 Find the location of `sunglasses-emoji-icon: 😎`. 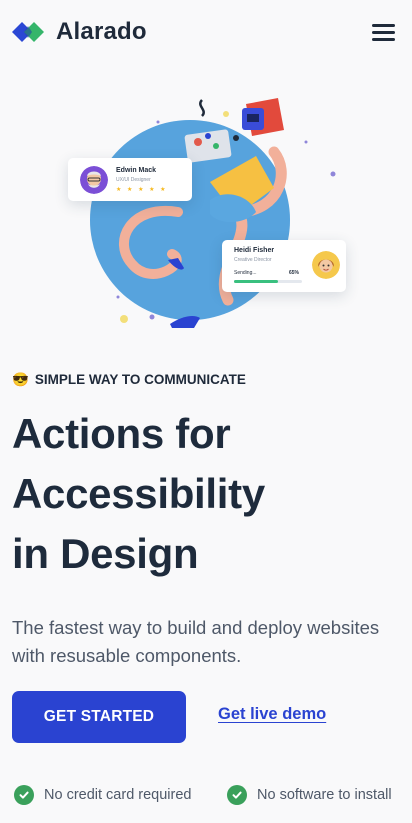

sunglasses-emoji-icon: 😎 is located at coordinates (20, 379).